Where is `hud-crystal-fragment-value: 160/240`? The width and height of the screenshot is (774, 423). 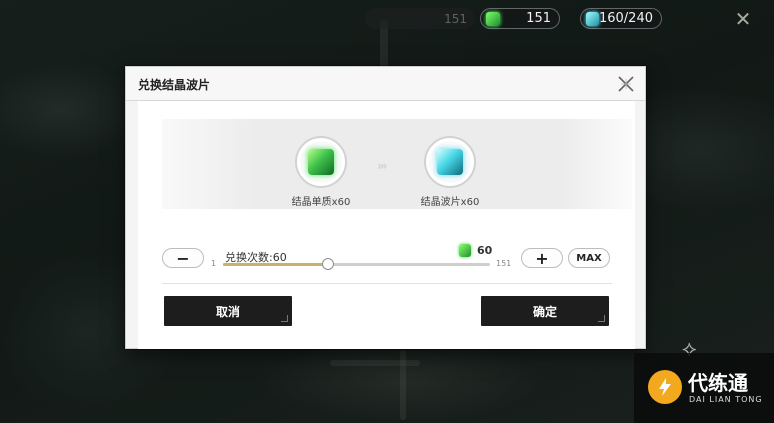 hud-crystal-fragment-value: 160/240 is located at coordinates (625, 18).